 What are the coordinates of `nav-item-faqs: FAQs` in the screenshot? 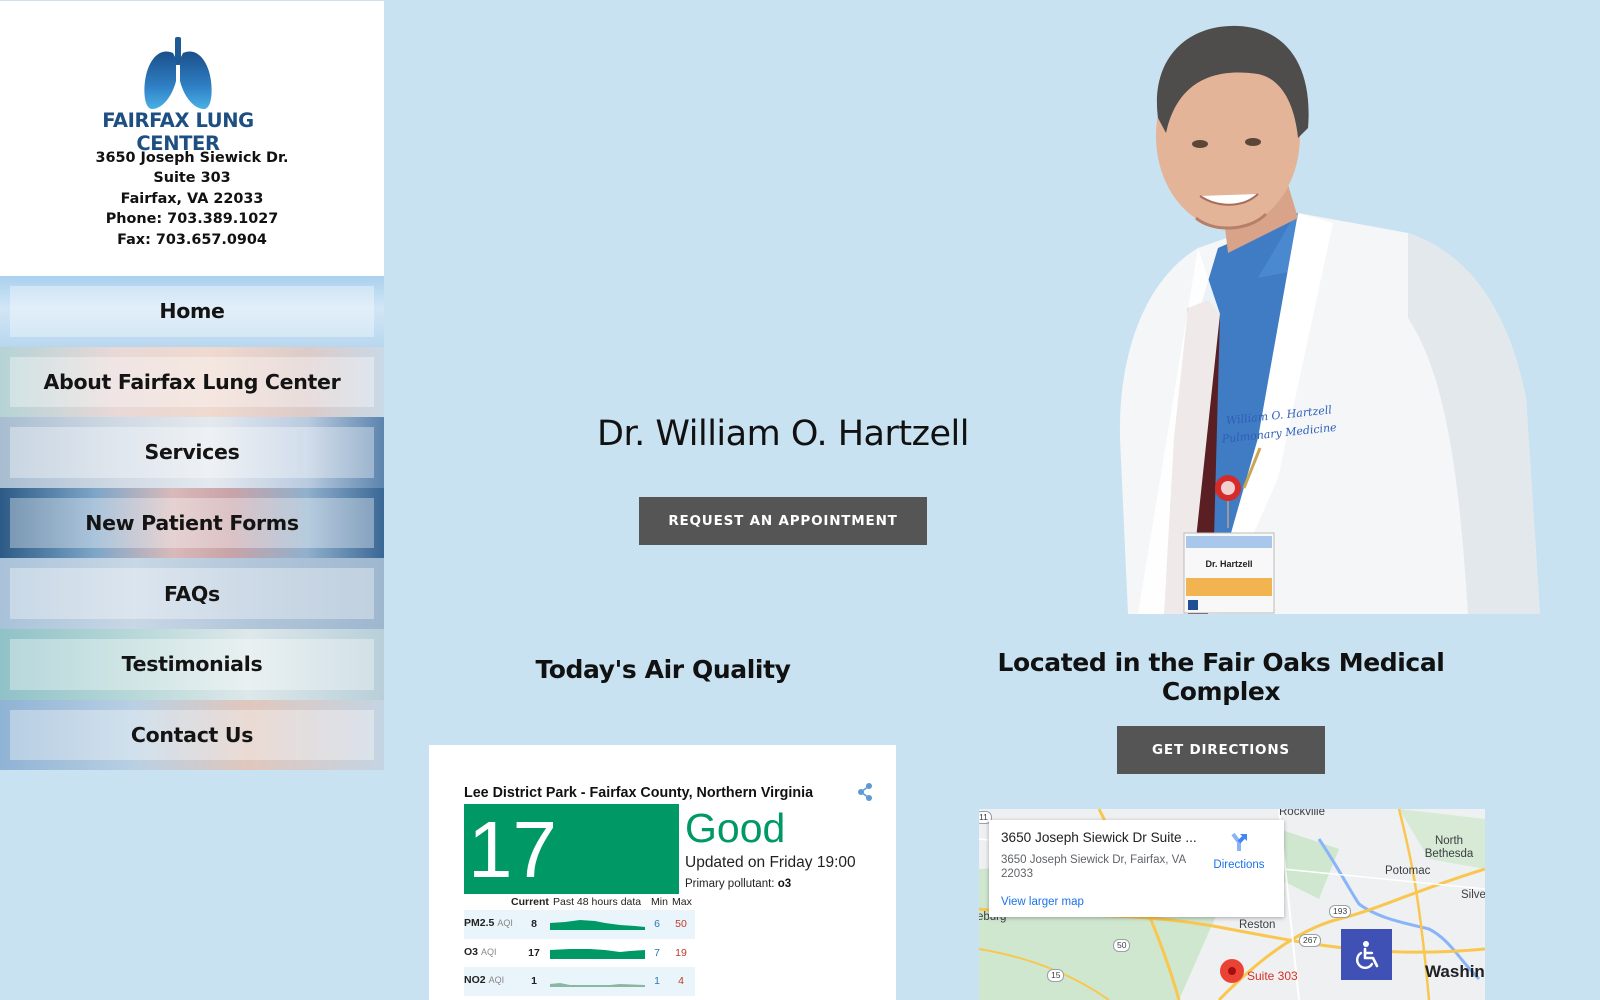 It's located at (192, 593).